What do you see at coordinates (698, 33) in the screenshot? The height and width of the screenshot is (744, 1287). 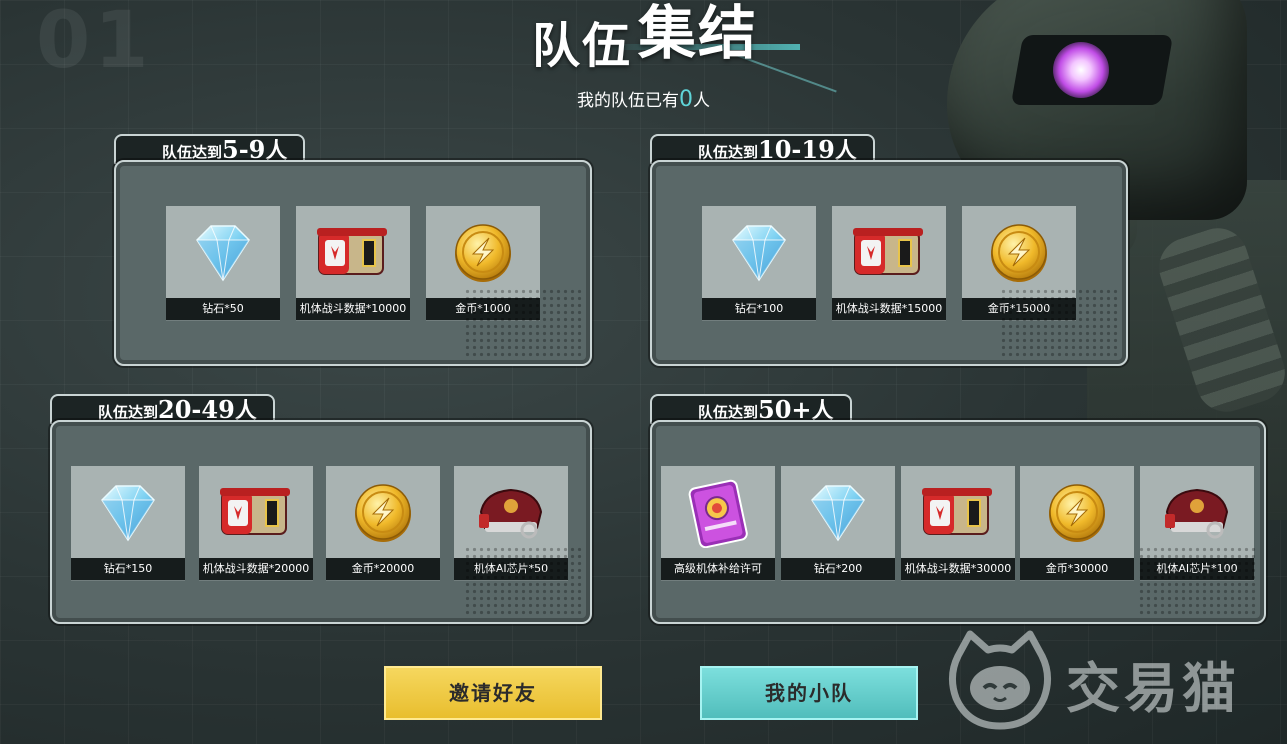 I see `title-part-2: 集结` at bounding box center [698, 33].